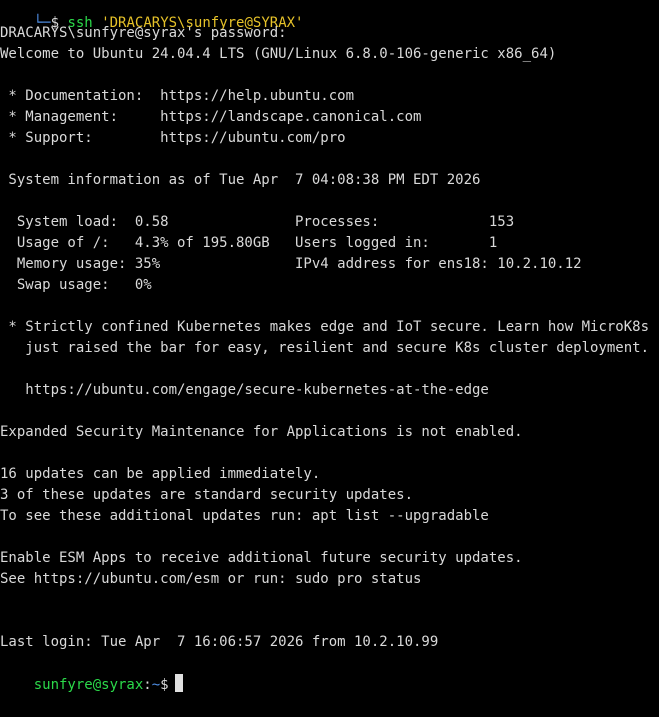 The height and width of the screenshot is (717, 659). Describe the element at coordinates (178, 683) in the screenshot. I see `text-cursor` at that location.